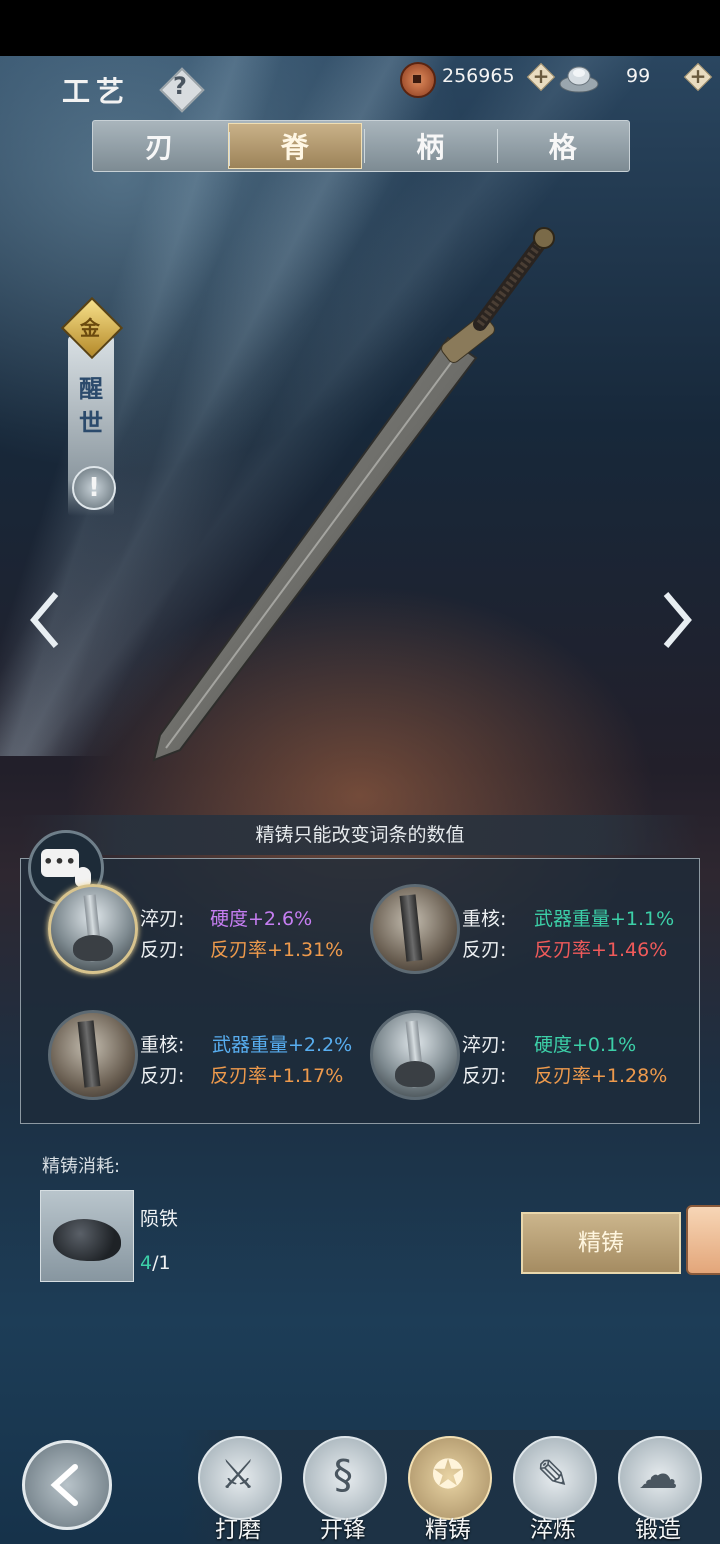  Describe the element at coordinates (238, 1475) in the screenshot. I see `grind-icon: ⚔` at that location.